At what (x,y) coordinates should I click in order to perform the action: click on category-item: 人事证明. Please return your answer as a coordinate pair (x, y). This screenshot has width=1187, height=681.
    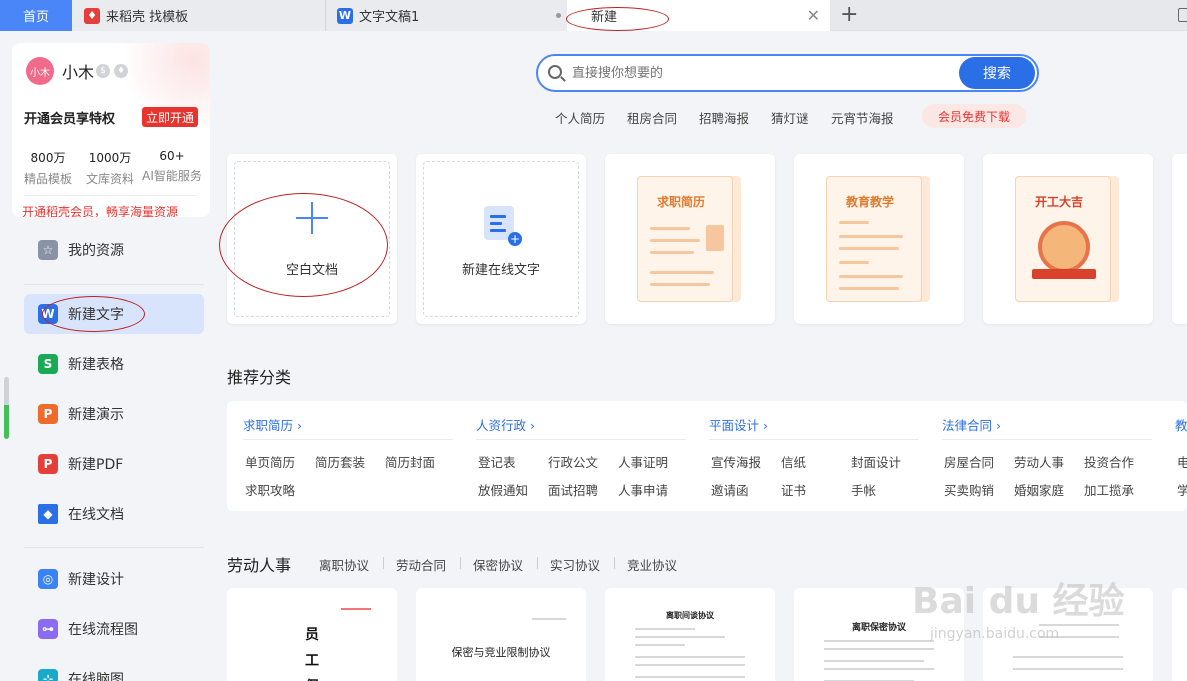
    Looking at the image, I should click on (643, 461).